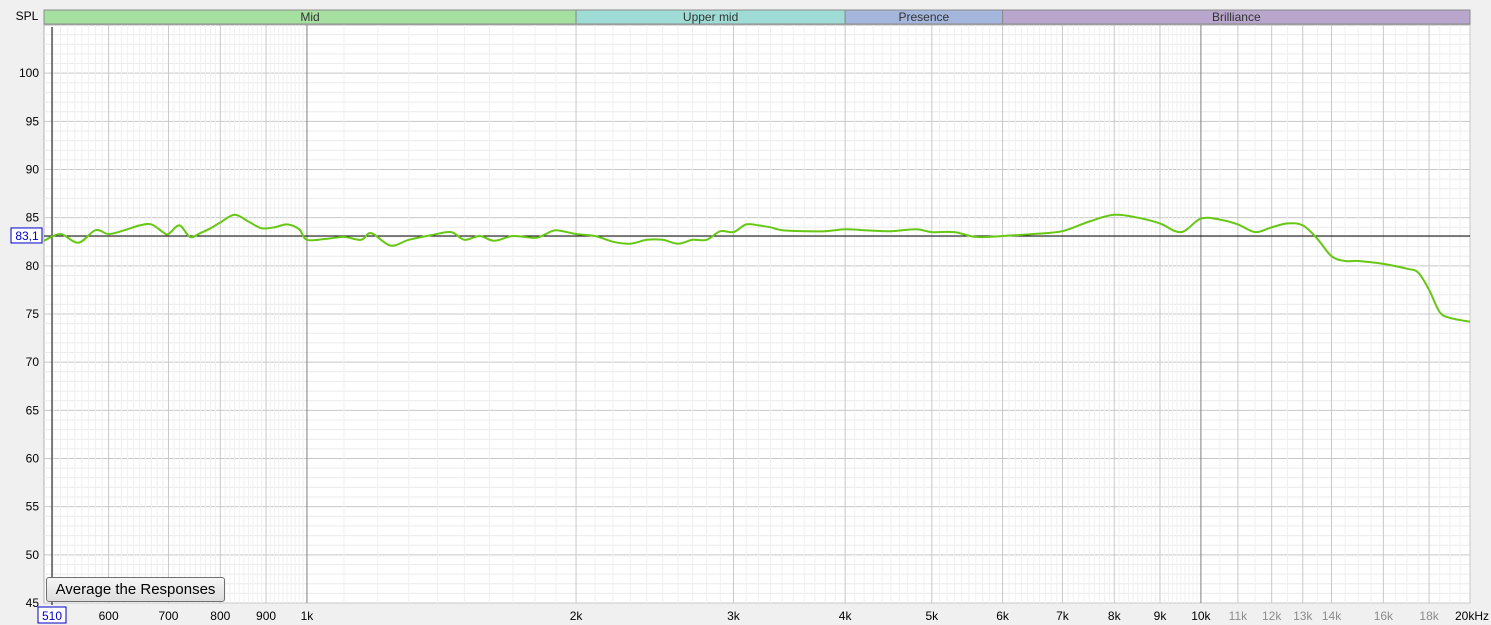 This screenshot has height=625, width=1491. What do you see at coordinates (52, 616) in the screenshot?
I see `x-tick-label: 510` at bounding box center [52, 616].